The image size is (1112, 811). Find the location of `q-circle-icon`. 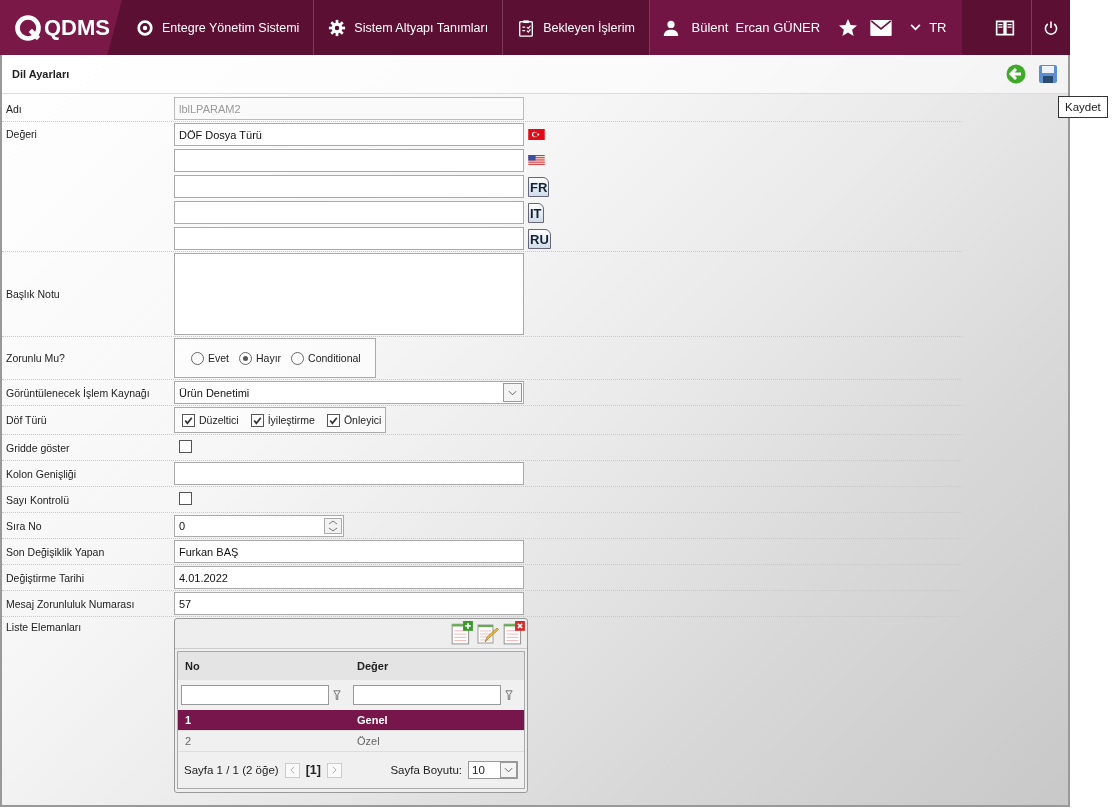

q-circle-icon is located at coordinates (145, 27).